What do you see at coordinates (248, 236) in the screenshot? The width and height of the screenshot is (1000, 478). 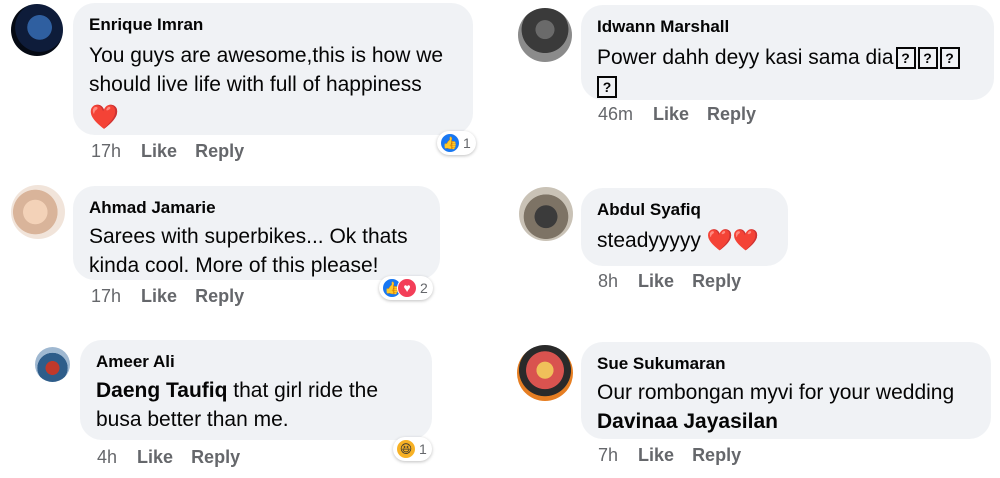 I see `comment-line: Sarees with superbikes... Ok thats` at bounding box center [248, 236].